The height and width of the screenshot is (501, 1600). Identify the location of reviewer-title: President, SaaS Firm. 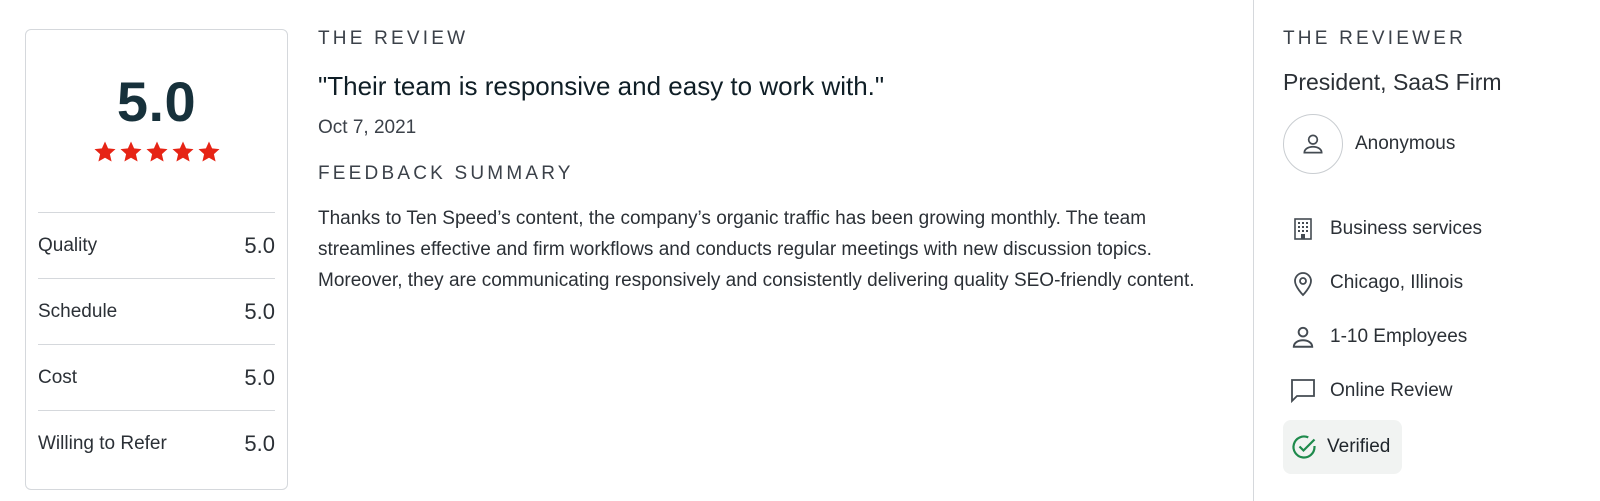
(1392, 82).